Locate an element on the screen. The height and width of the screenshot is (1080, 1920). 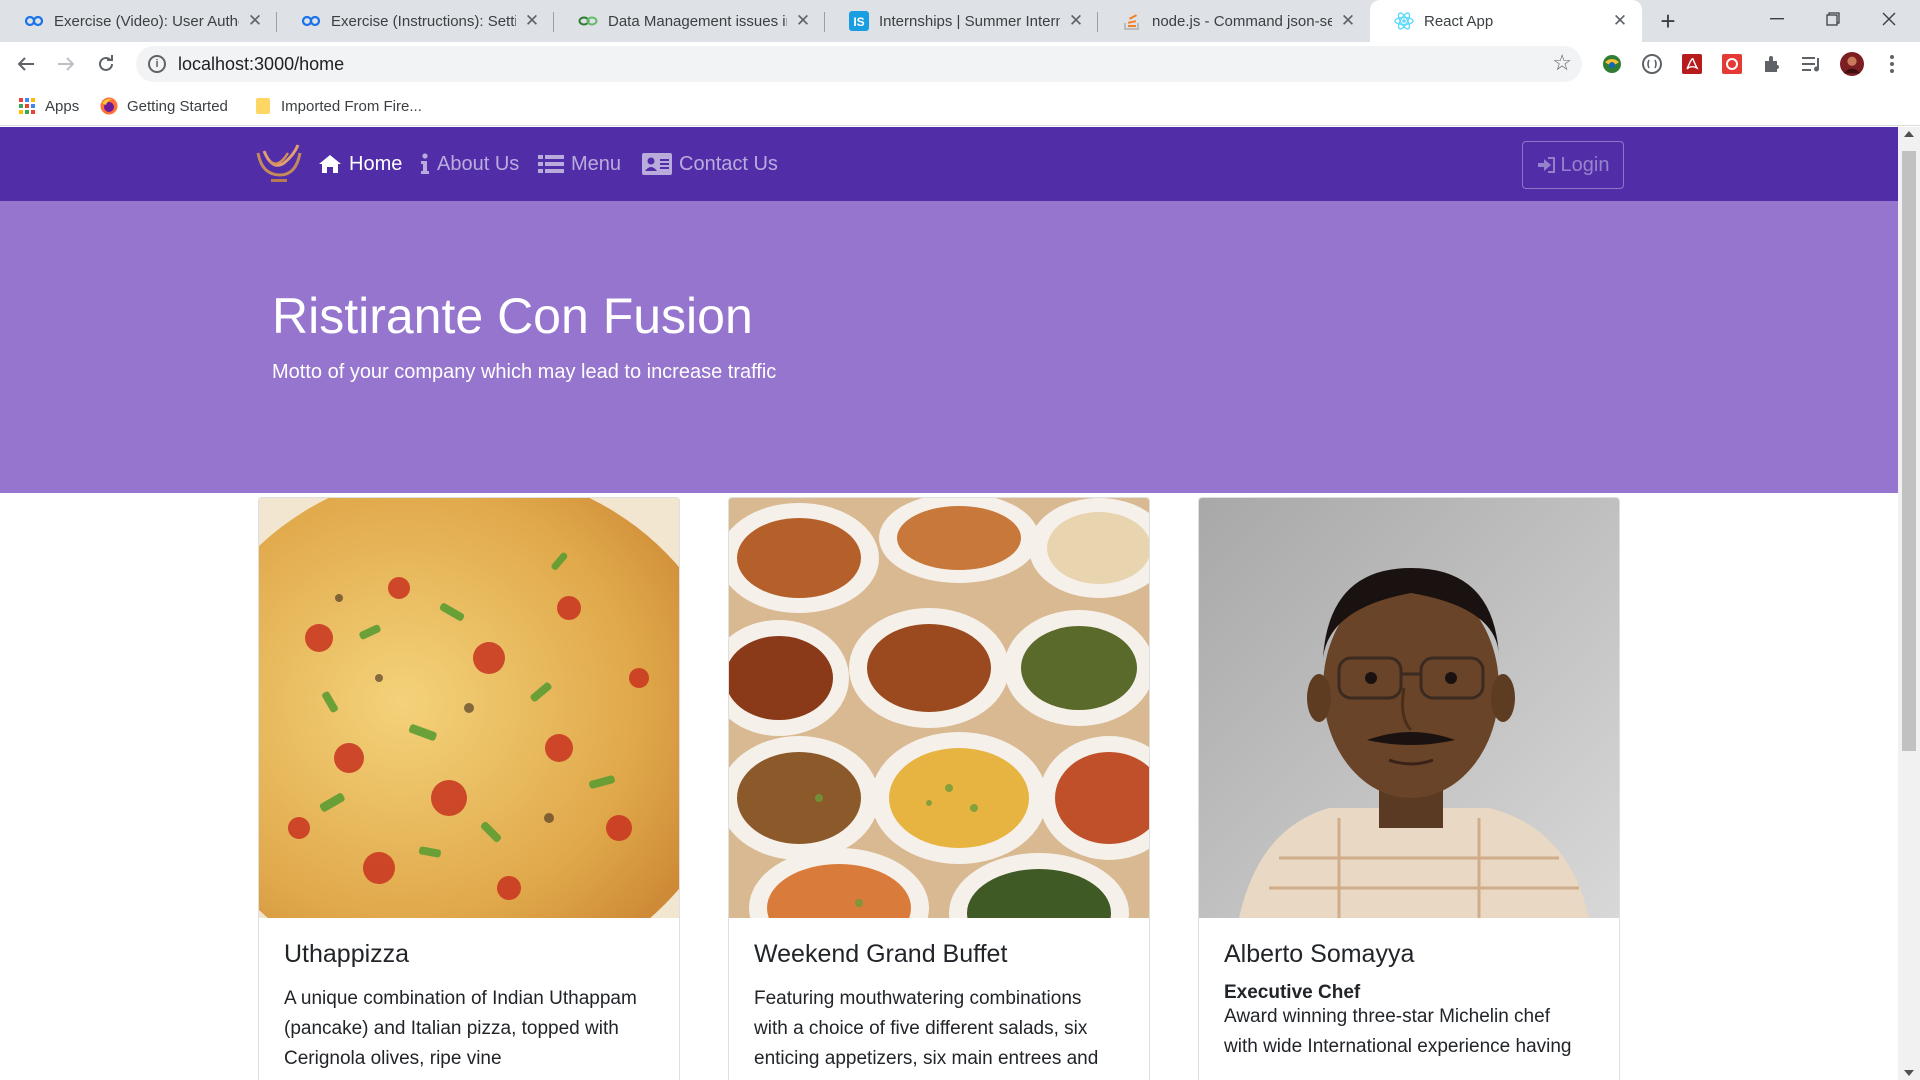
card-title: Alberto Somayya is located at coordinates (1319, 954).